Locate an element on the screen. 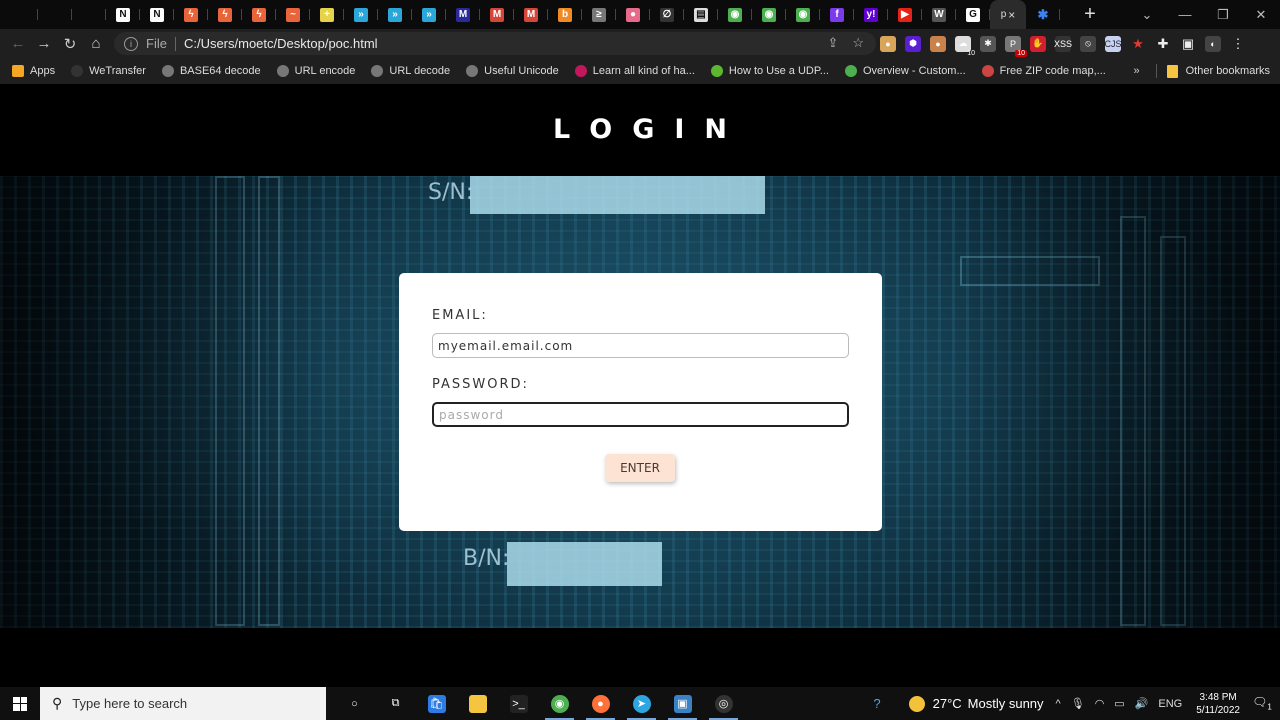 The image size is (1280, 720). notification-center-icon: 🗨1 is located at coordinates (1262, 703).